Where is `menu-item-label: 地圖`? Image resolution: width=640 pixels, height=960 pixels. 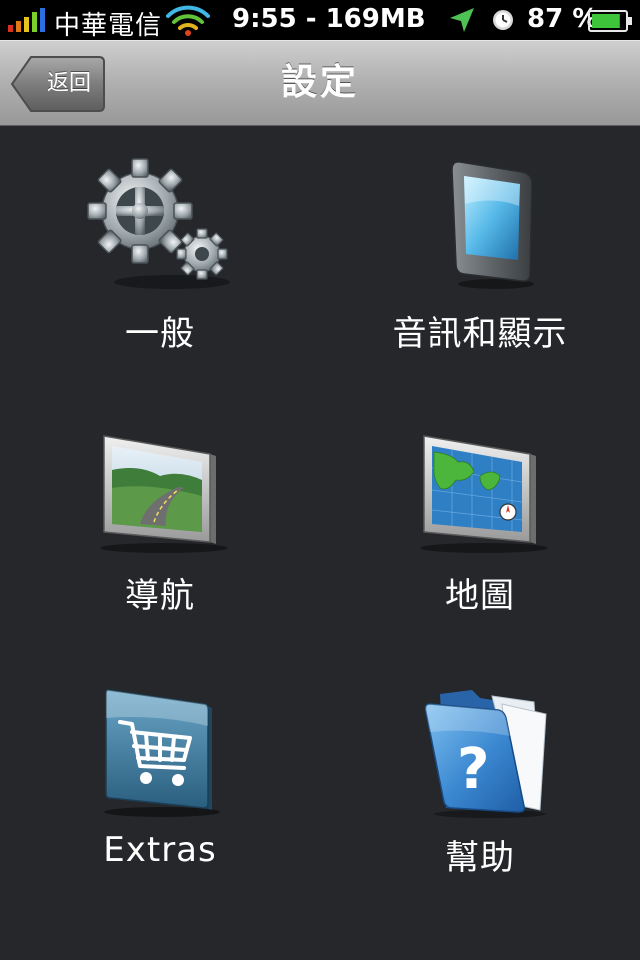 menu-item-label: 地圖 is located at coordinates (480, 596).